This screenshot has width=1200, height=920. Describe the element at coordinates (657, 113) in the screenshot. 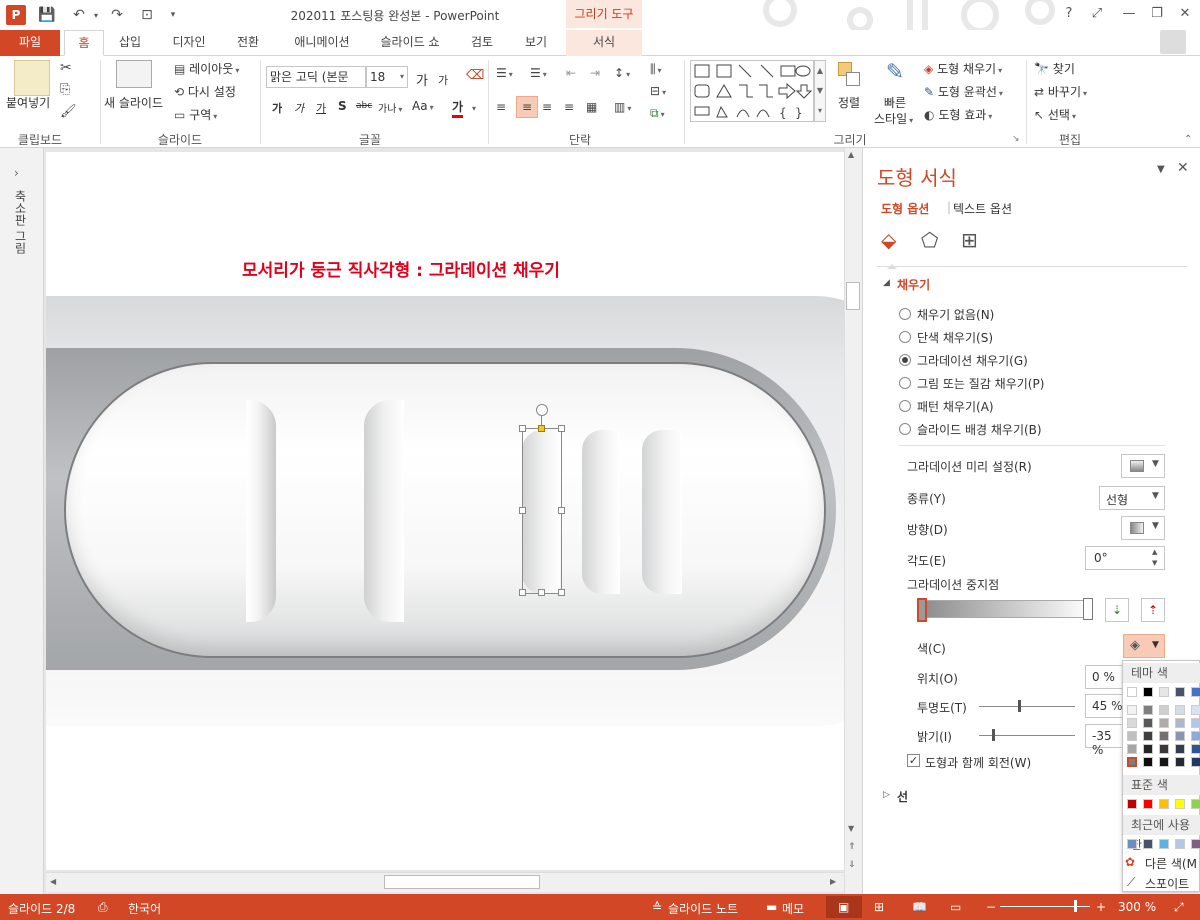

I see `smartart-icon: ⧉ ▾` at that location.